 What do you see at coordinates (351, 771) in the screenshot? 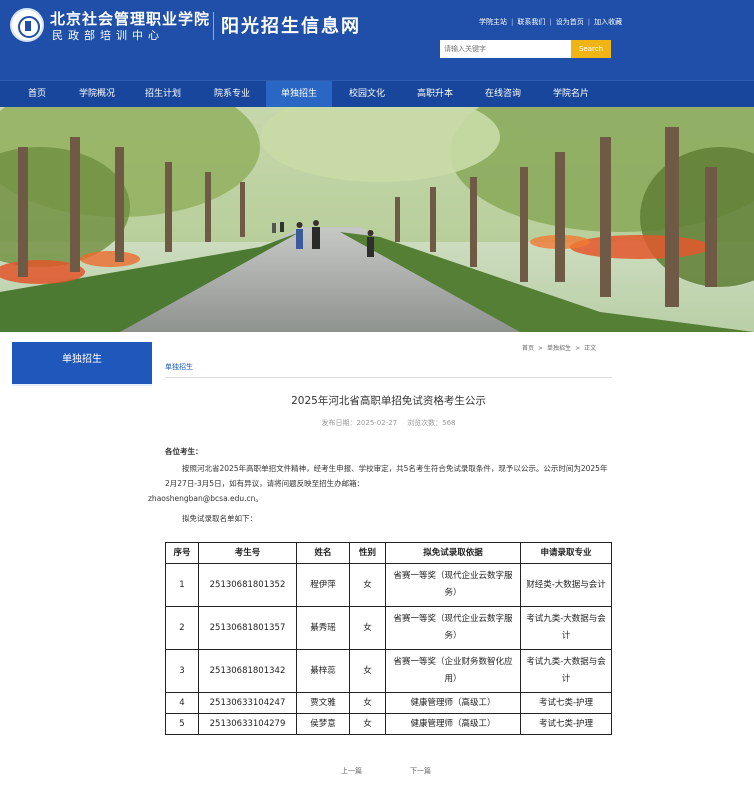
I see `prev-article-link: 上一篇` at bounding box center [351, 771].